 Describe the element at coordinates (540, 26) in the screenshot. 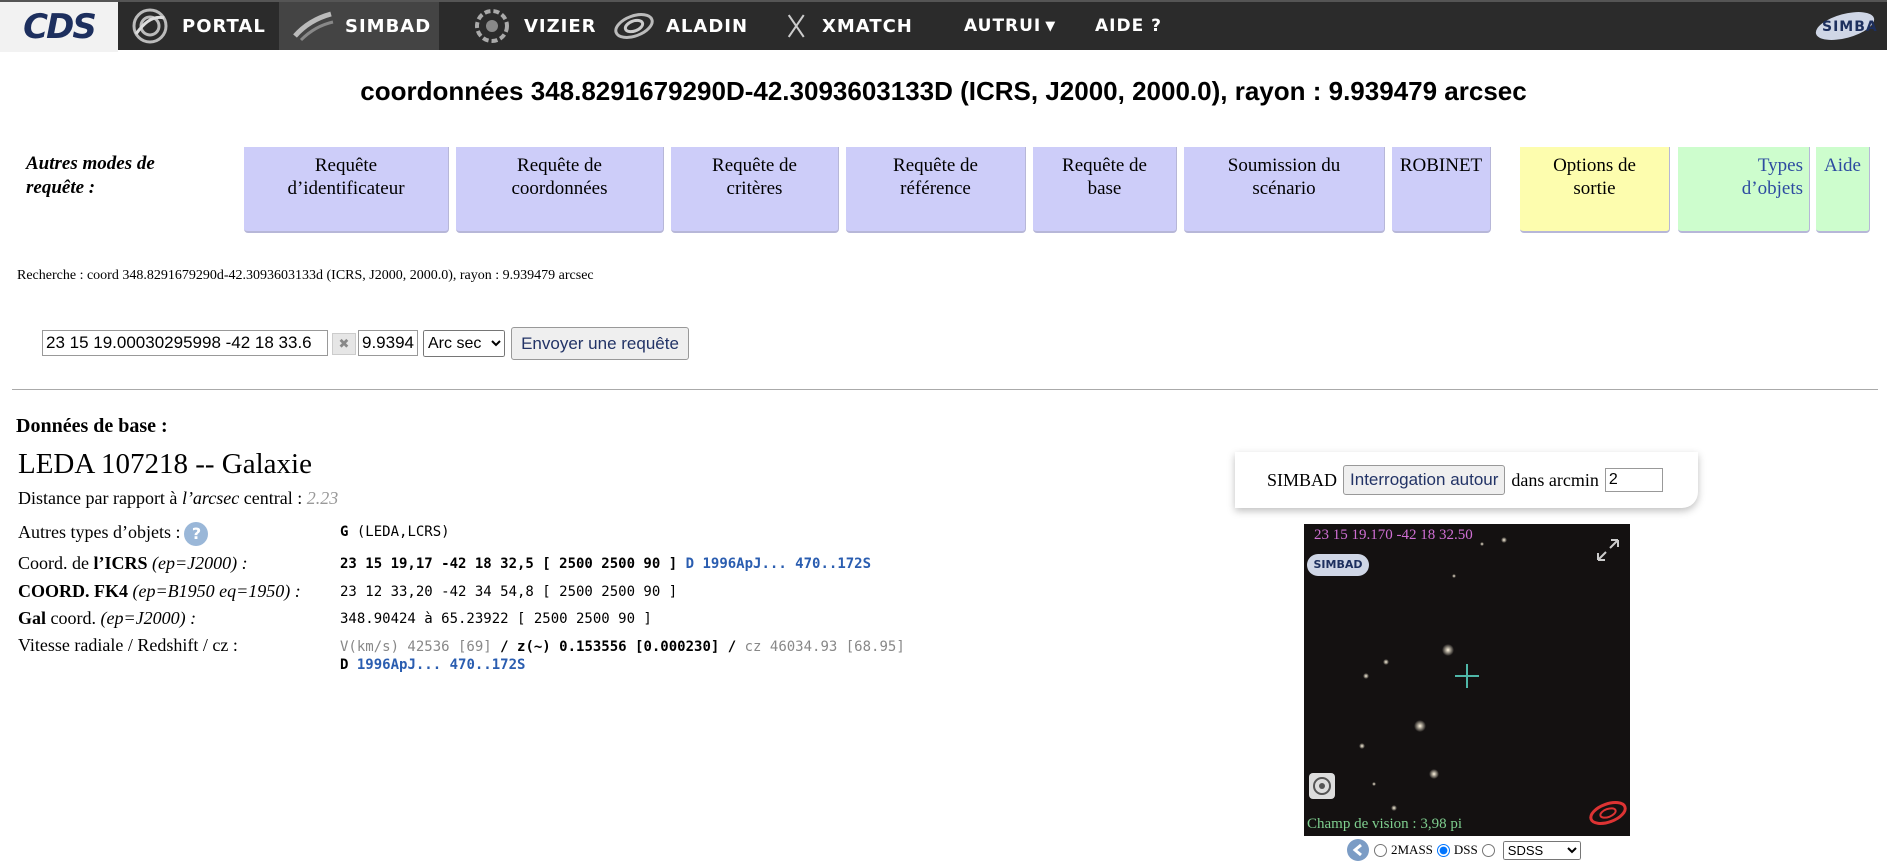

I see `nav-vizier: VizieR` at that location.